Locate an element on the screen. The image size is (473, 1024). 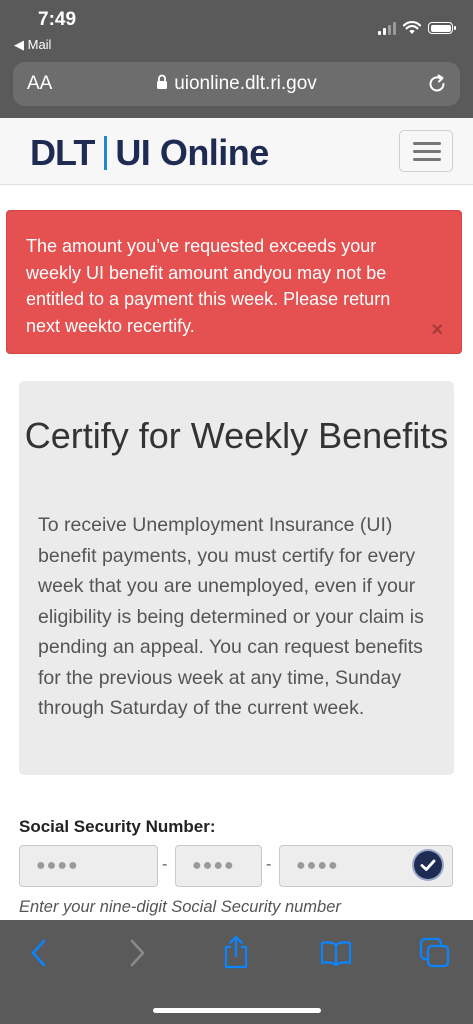
cellular-signal-icon is located at coordinates (387, 28).